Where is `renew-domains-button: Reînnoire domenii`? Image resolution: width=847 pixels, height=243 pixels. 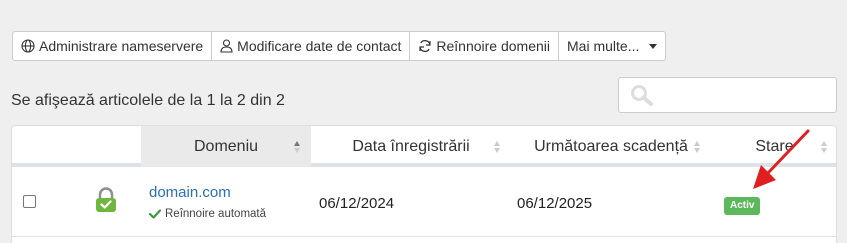 renew-domains-button: Reînnoire domenii is located at coordinates (484, 46).